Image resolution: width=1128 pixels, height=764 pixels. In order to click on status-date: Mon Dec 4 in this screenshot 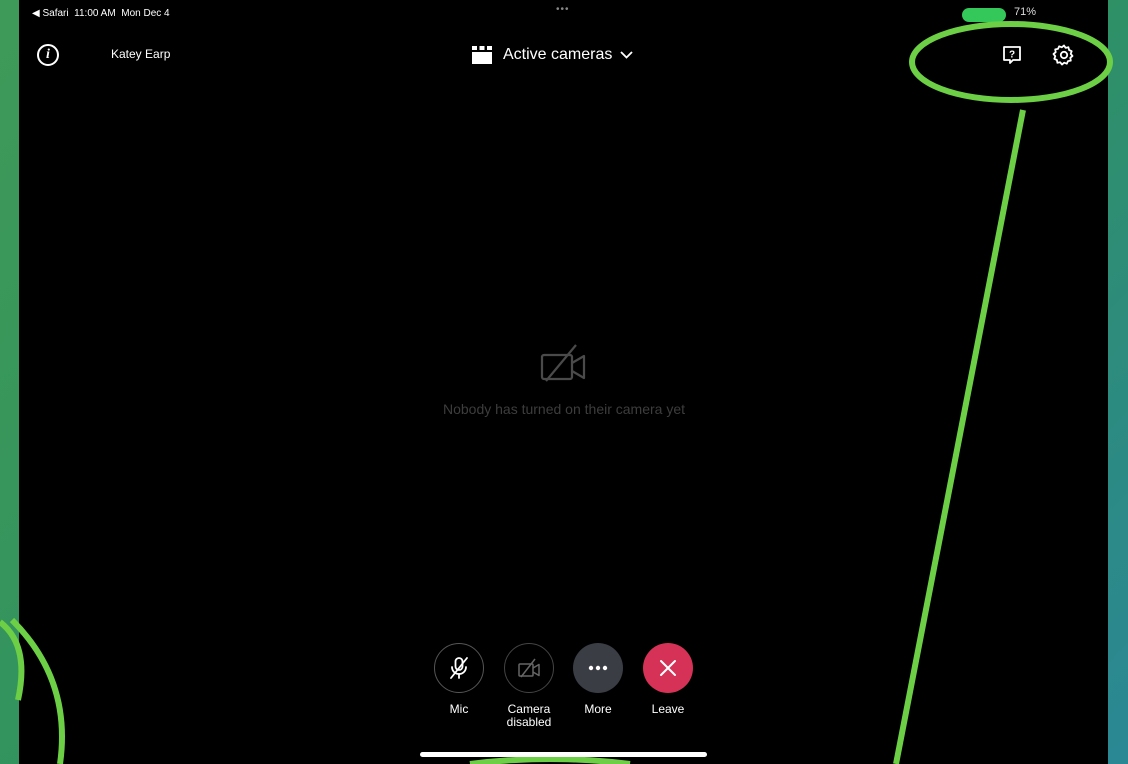, I will do `click(145, 13)`.